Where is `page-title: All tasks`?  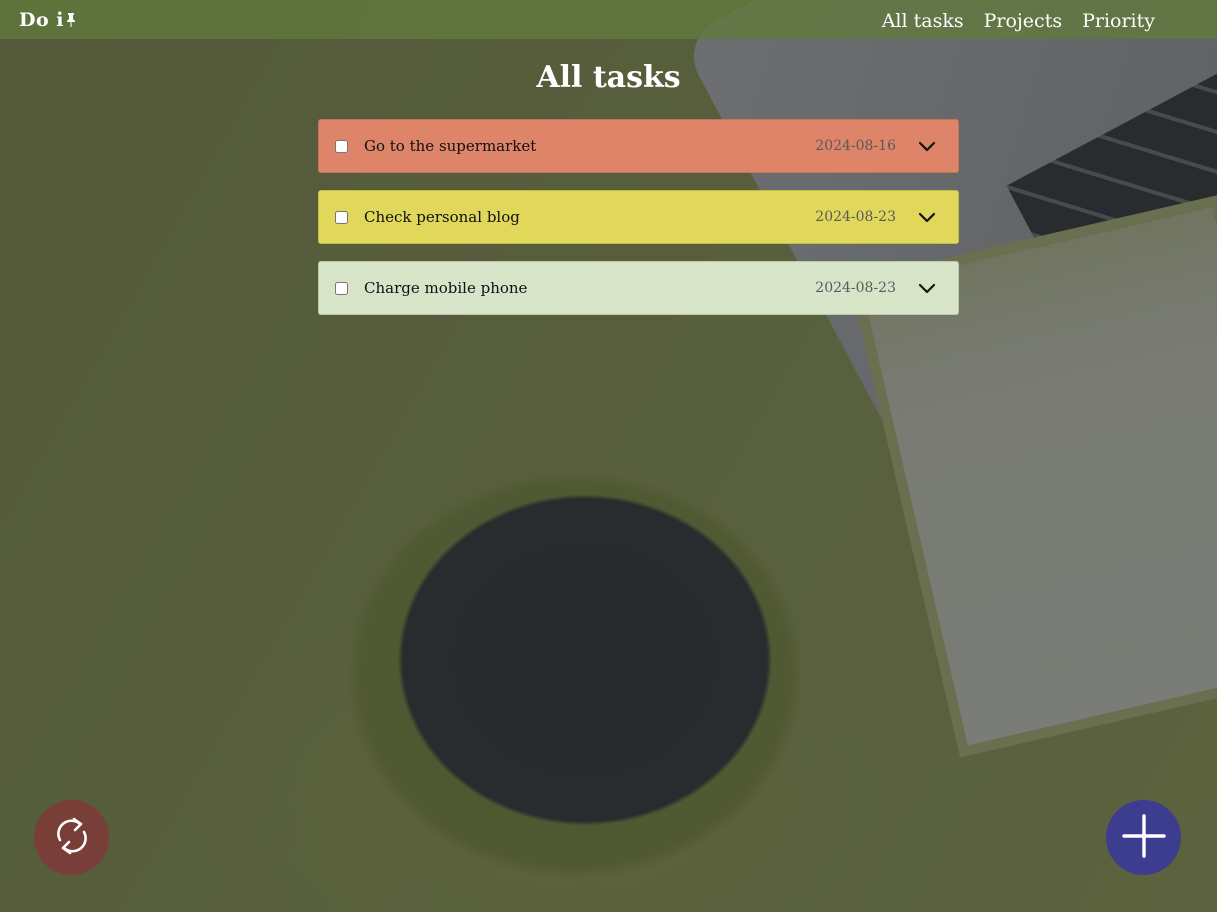
page-title: All tasks is located at coordinates (608, 77).